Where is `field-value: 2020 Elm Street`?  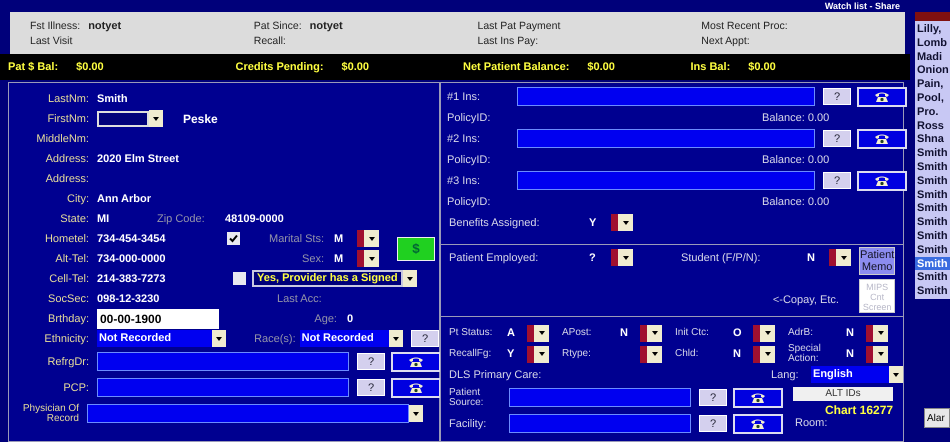 field-value: 2020 Elm Street is located at coordinates (138, 158).